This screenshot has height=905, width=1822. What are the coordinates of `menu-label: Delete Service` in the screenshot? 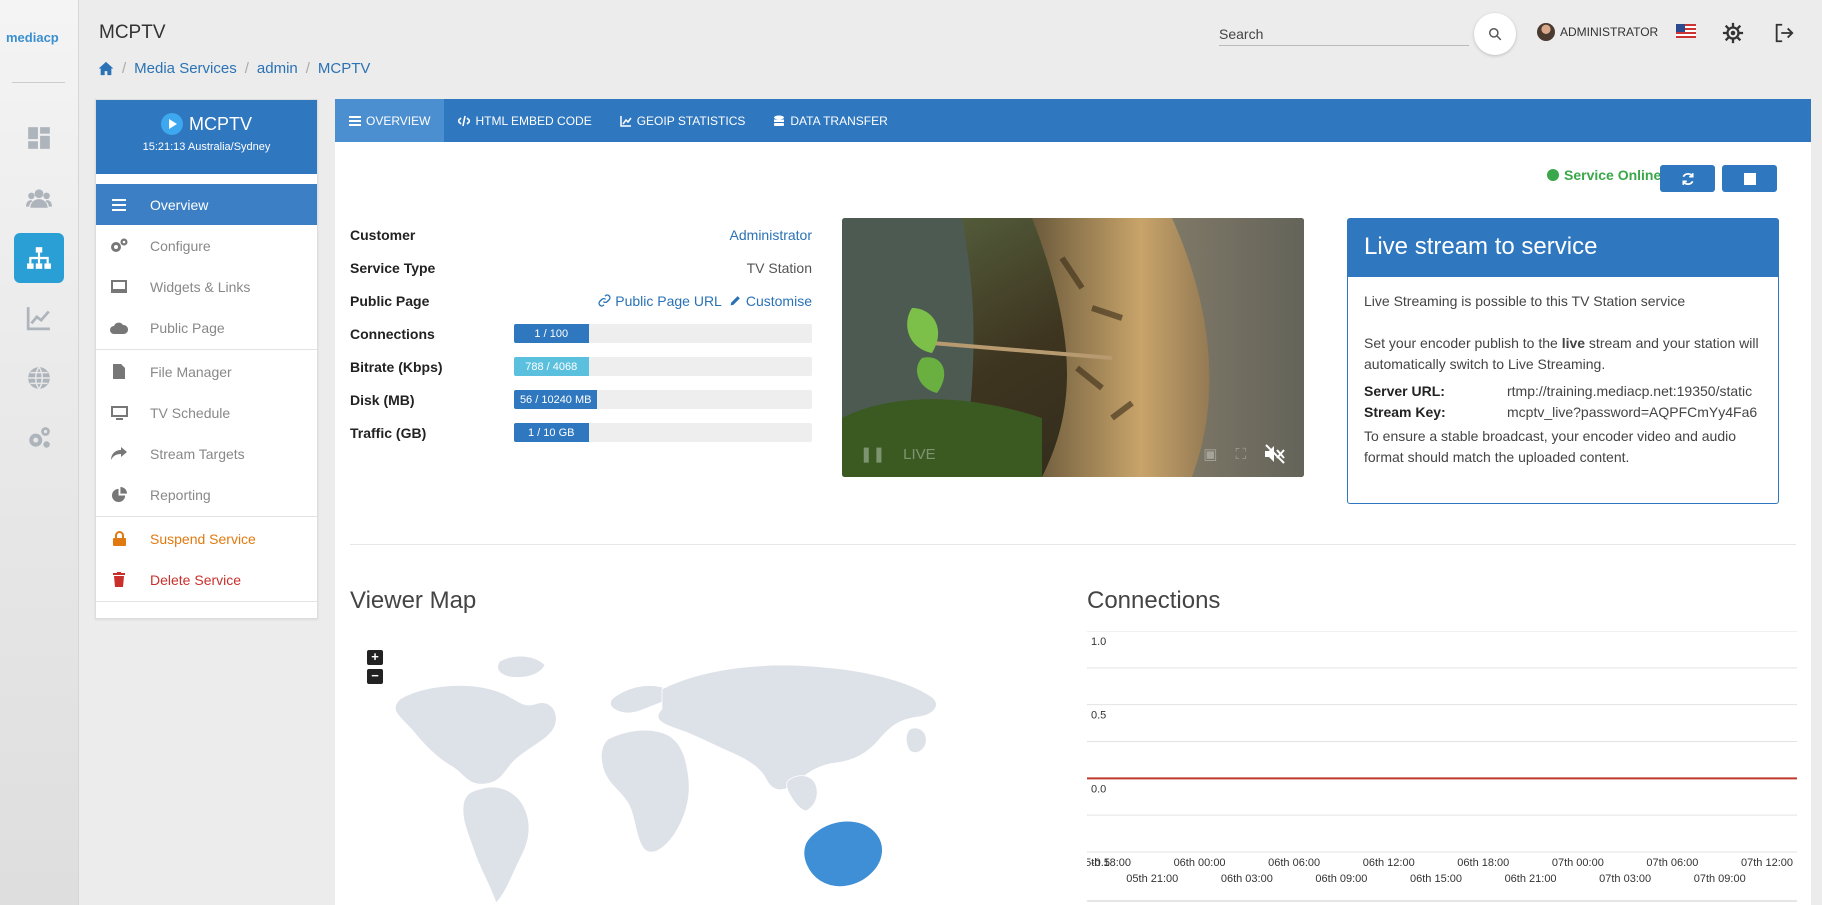 It's located at (196, 579).